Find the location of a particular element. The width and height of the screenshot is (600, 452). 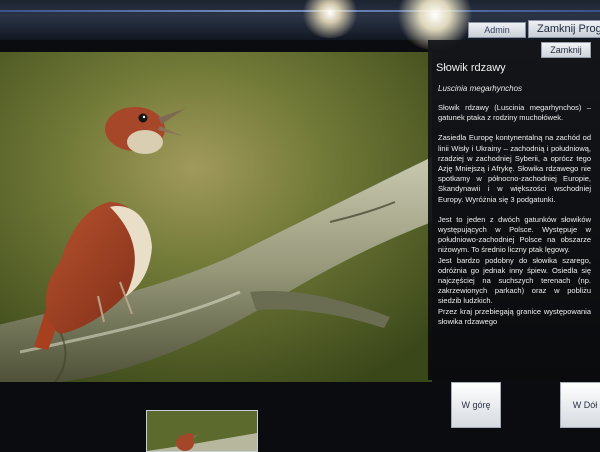

species-title: Słowik rdzawy is located at coordinates (471, 68).